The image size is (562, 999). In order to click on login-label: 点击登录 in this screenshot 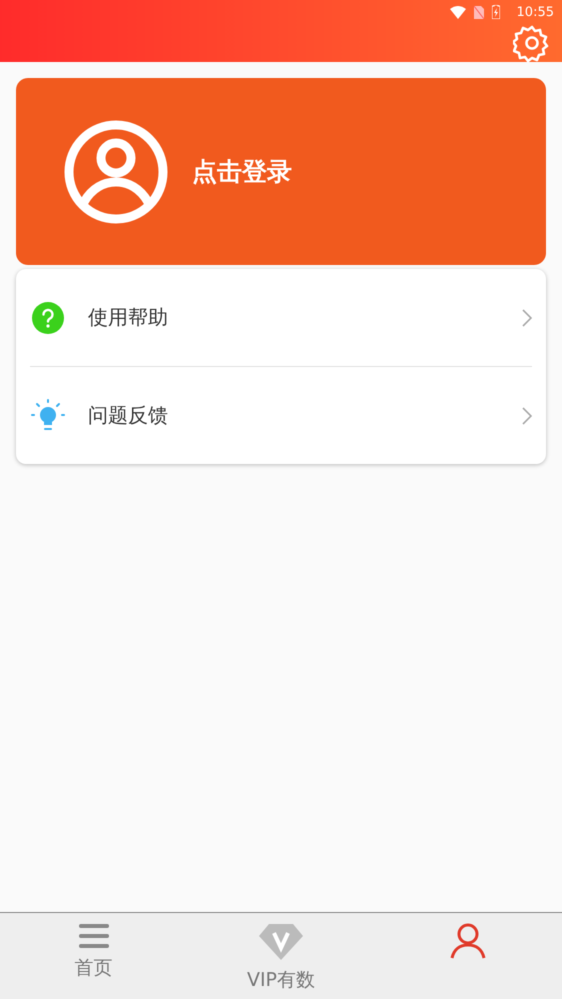, I will do `click(242, 172)`.